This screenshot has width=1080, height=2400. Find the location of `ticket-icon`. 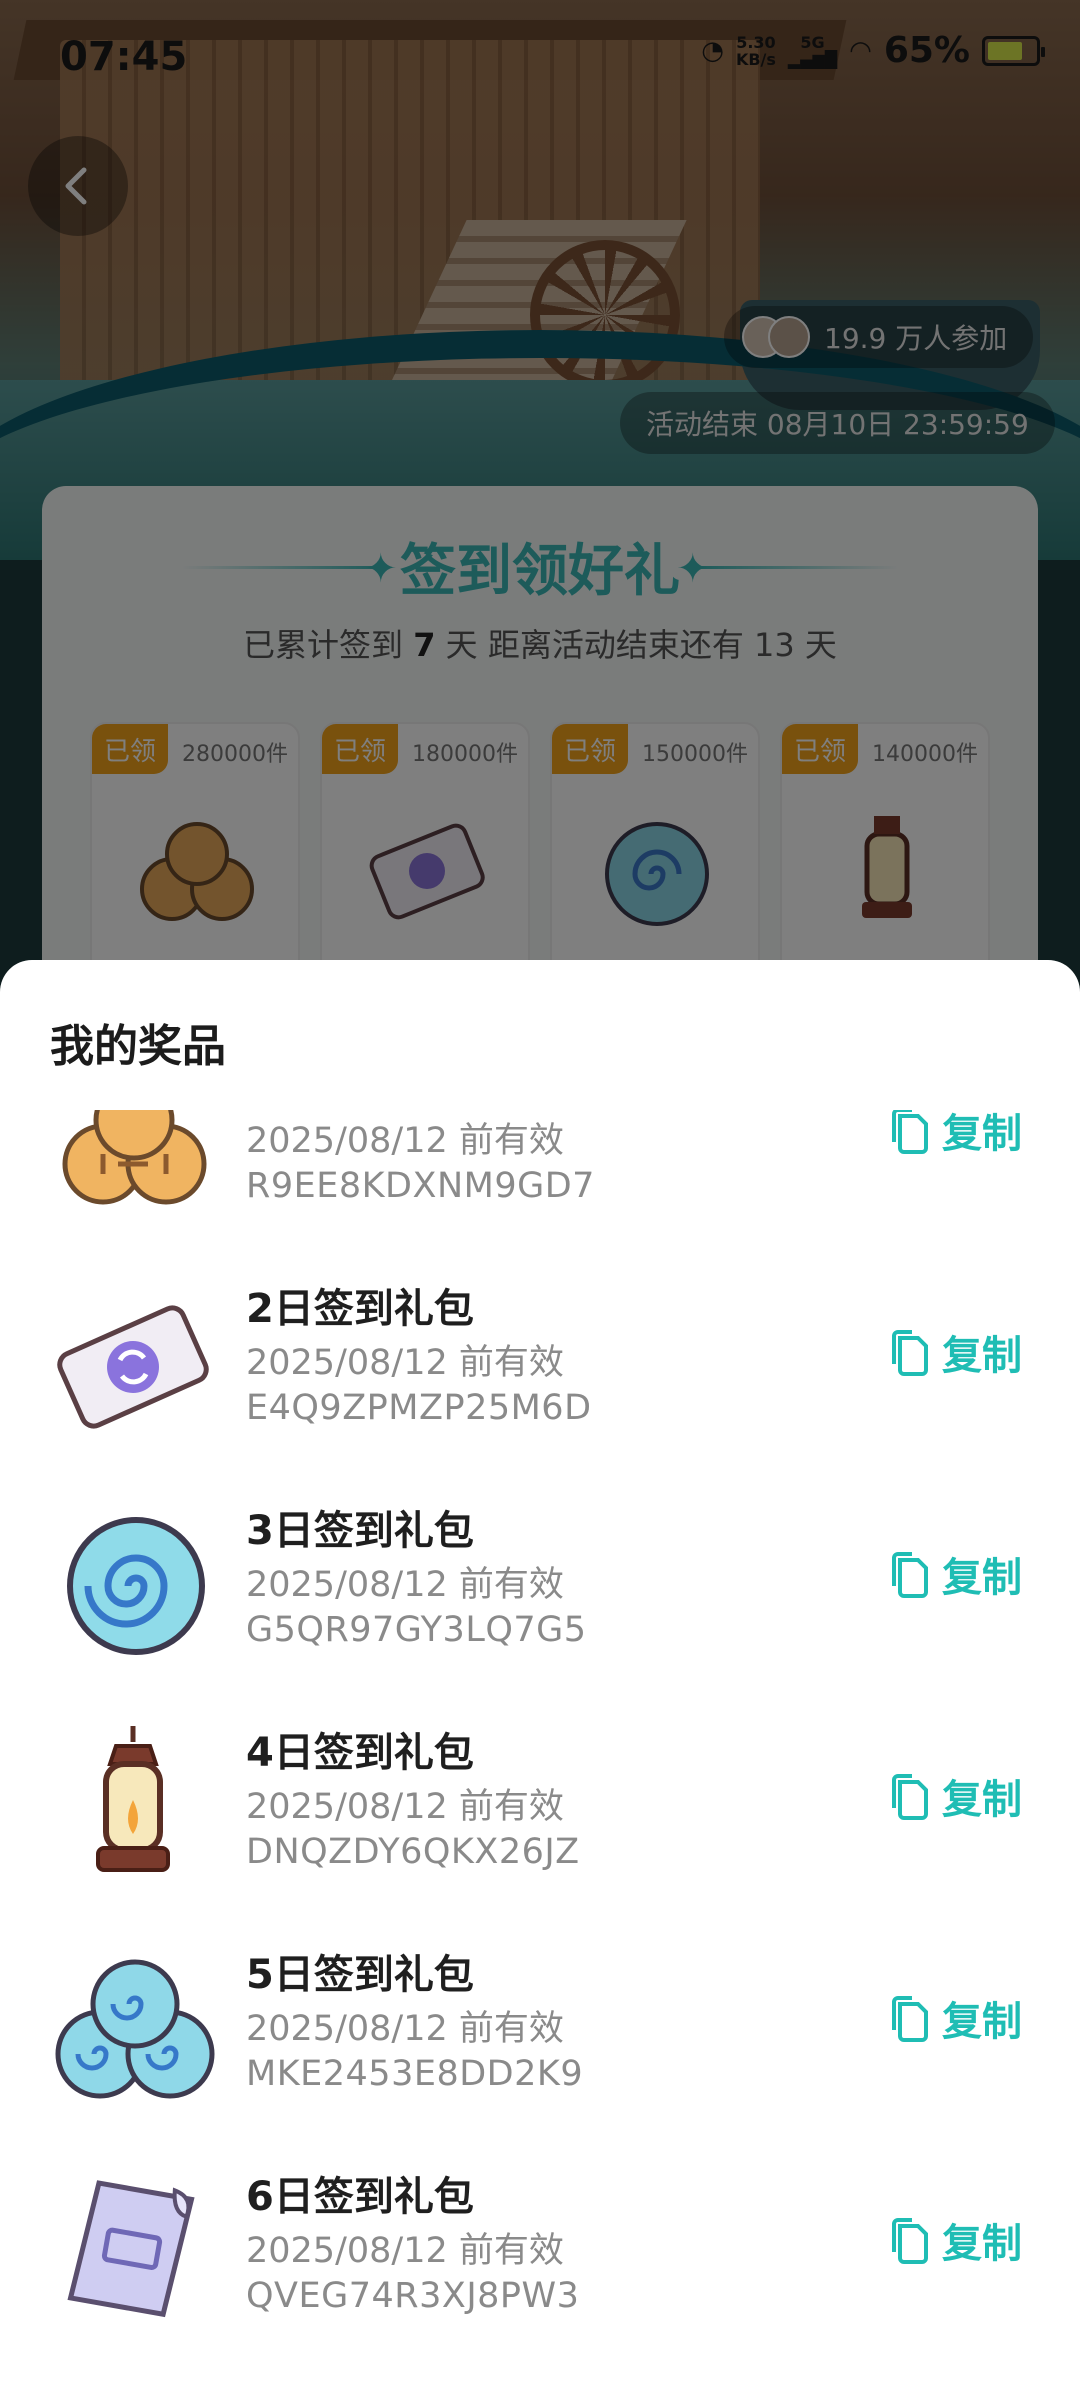

ticket-icon is located at coordinates (133, 1367).